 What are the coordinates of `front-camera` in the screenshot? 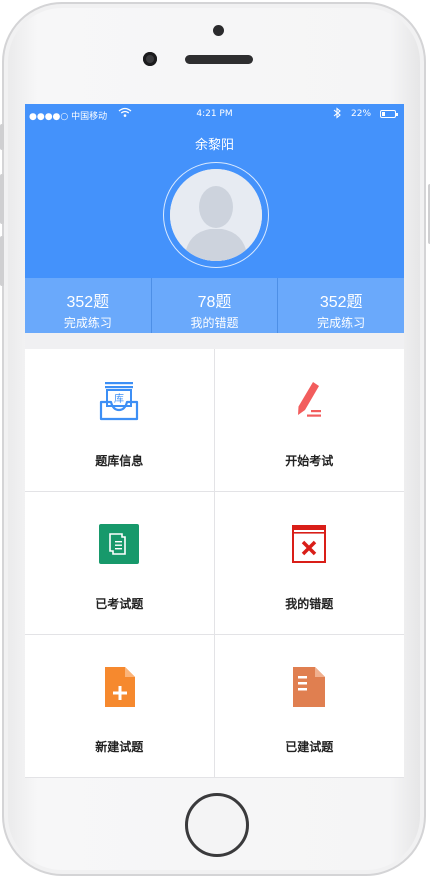 It's located at (150, 59).